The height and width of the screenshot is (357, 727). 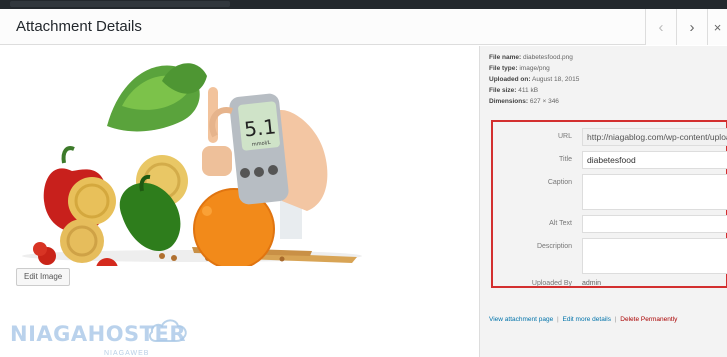 I want to click on file-name-row: File name: diabetesfood.png, so click(x=534, y=57).